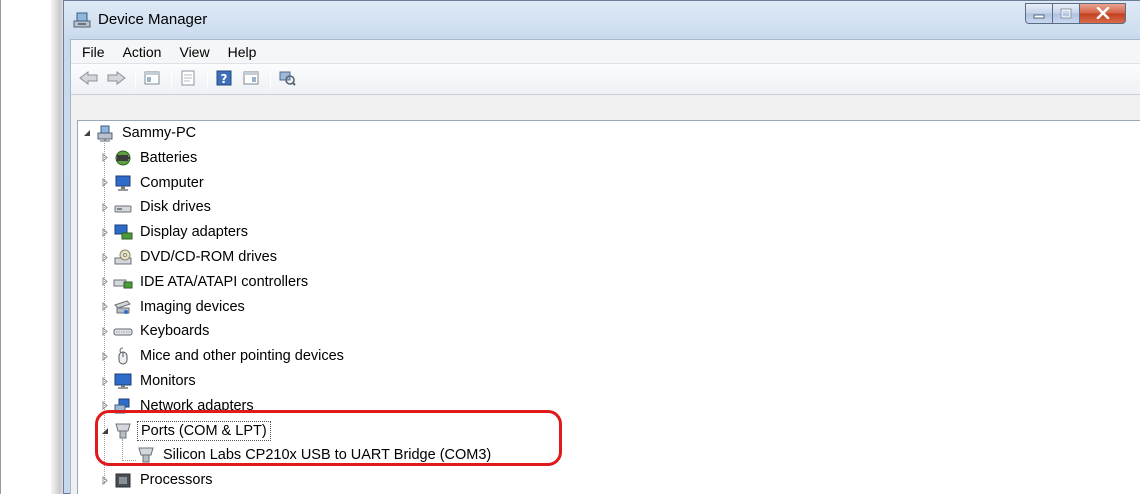 Image resolution: width=1140 pixels, height=494 pixels. I want to click on tree-root-label: Sammy-PC, so click(159, 133).